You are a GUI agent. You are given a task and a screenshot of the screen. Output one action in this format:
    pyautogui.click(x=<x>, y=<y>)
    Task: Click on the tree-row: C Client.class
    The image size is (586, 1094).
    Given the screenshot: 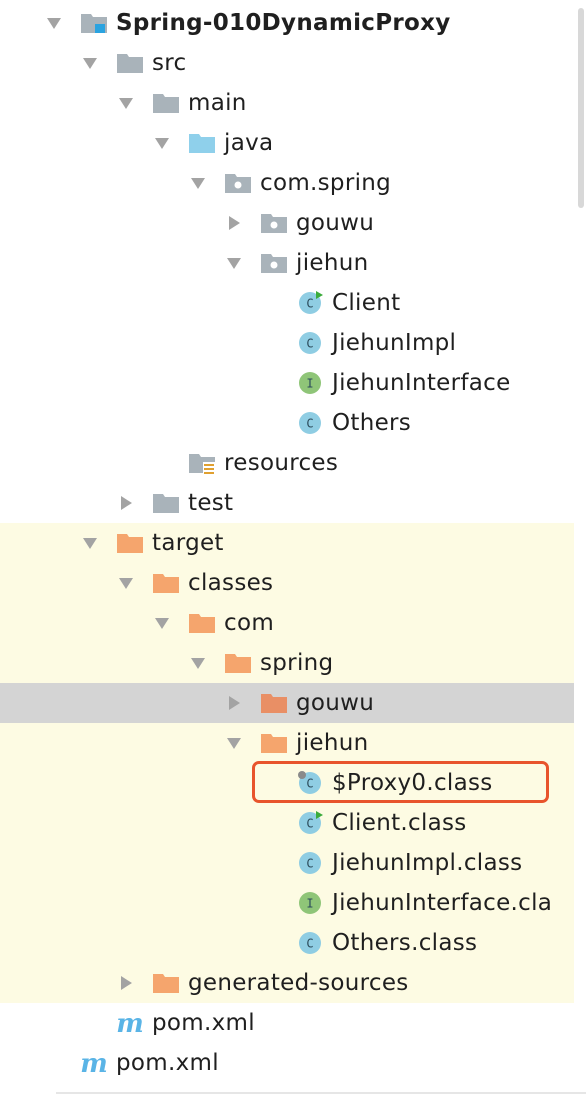 What is the action you would take?
    pyautogui.click(x=287, y=823)
    